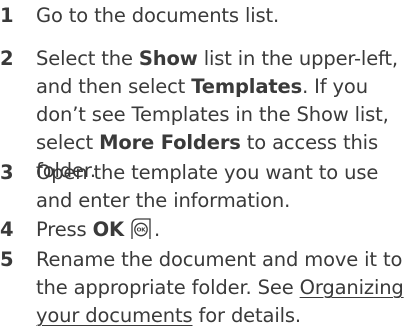  What do you see at coordinates (7, 58) in the screenshot?
I see `step-number: 2` at bounding box center [7, 58].